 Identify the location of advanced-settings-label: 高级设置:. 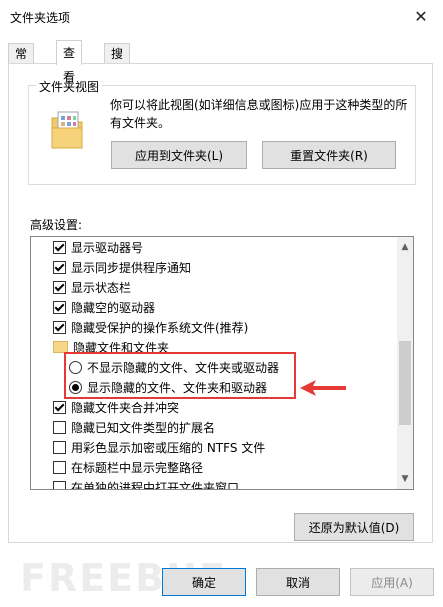
(56, 225).